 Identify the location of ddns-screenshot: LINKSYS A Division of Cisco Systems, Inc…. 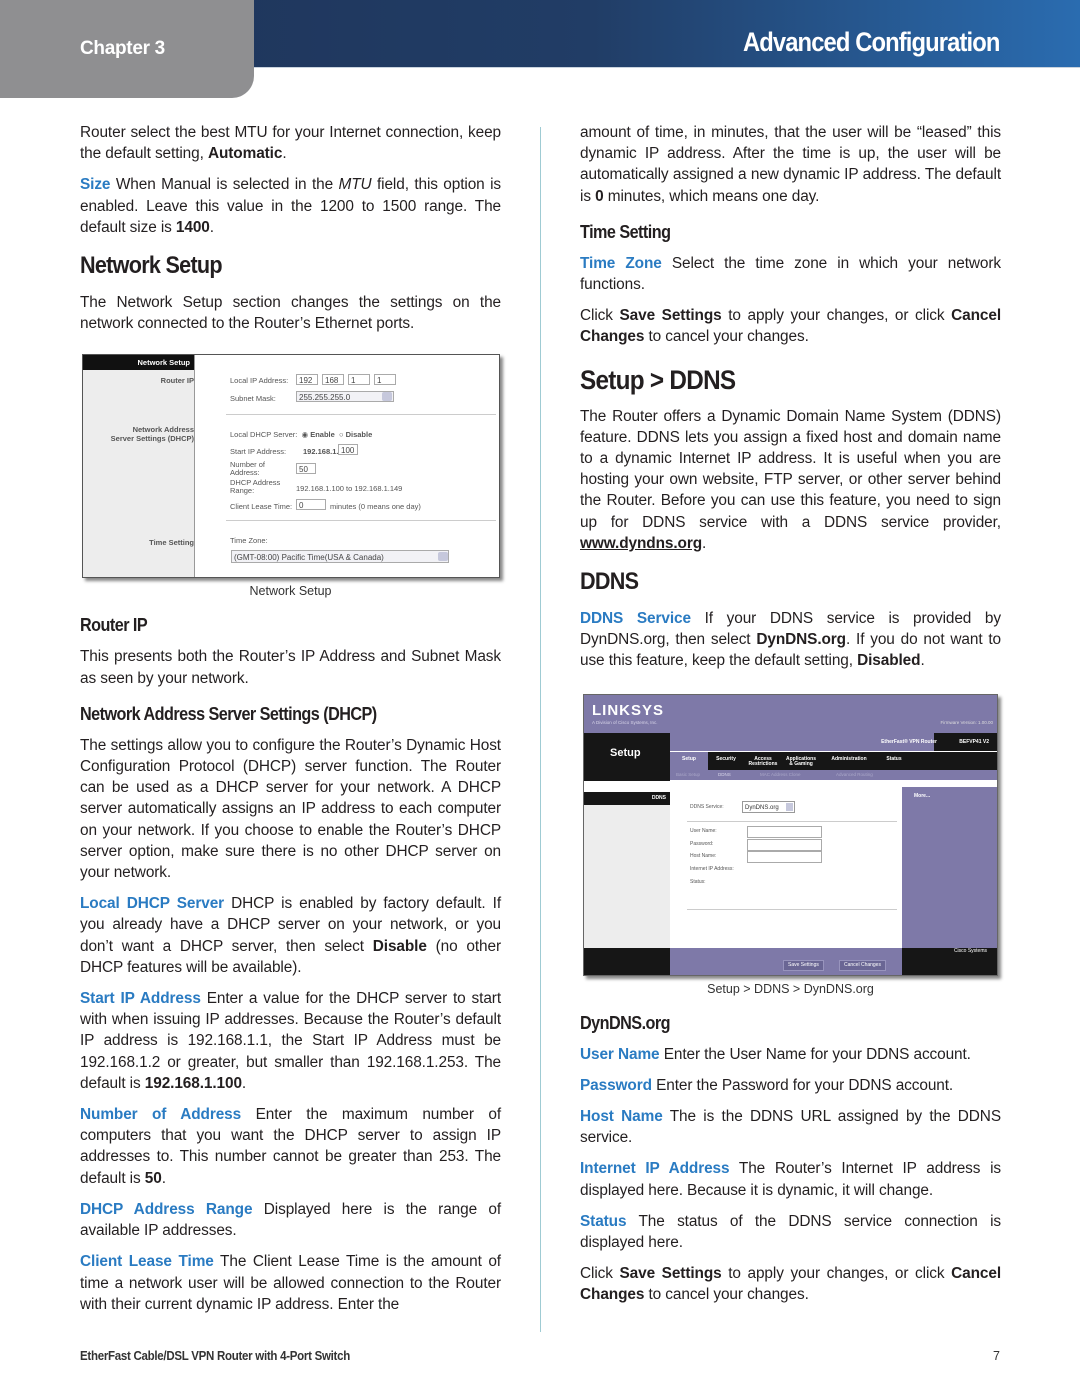
(790, 834).